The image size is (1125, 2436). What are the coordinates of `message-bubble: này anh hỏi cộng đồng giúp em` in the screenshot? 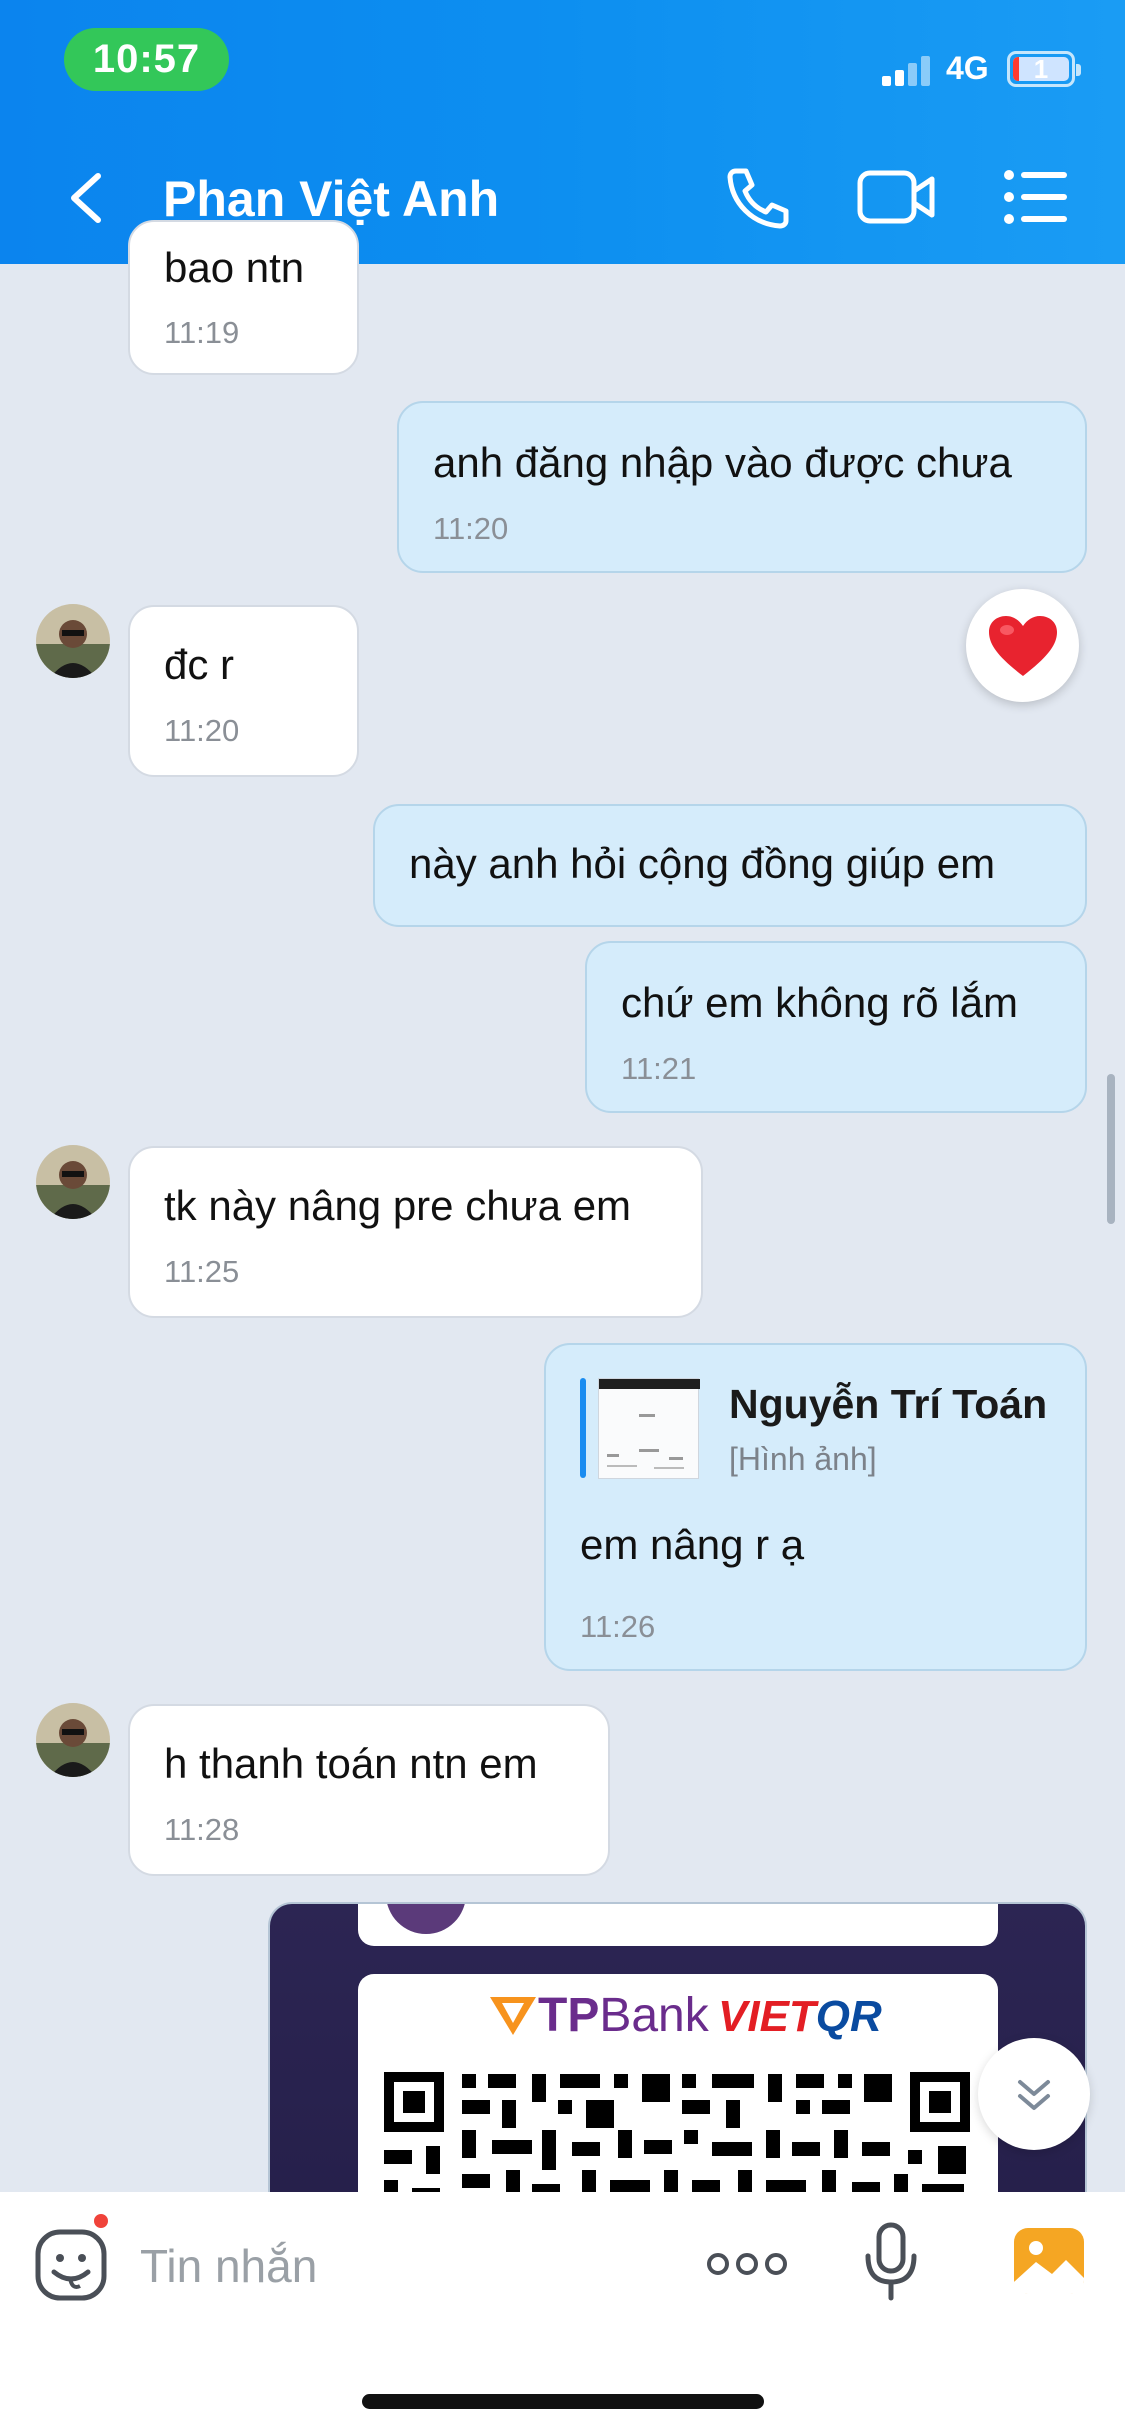 It's located at (730, 865).